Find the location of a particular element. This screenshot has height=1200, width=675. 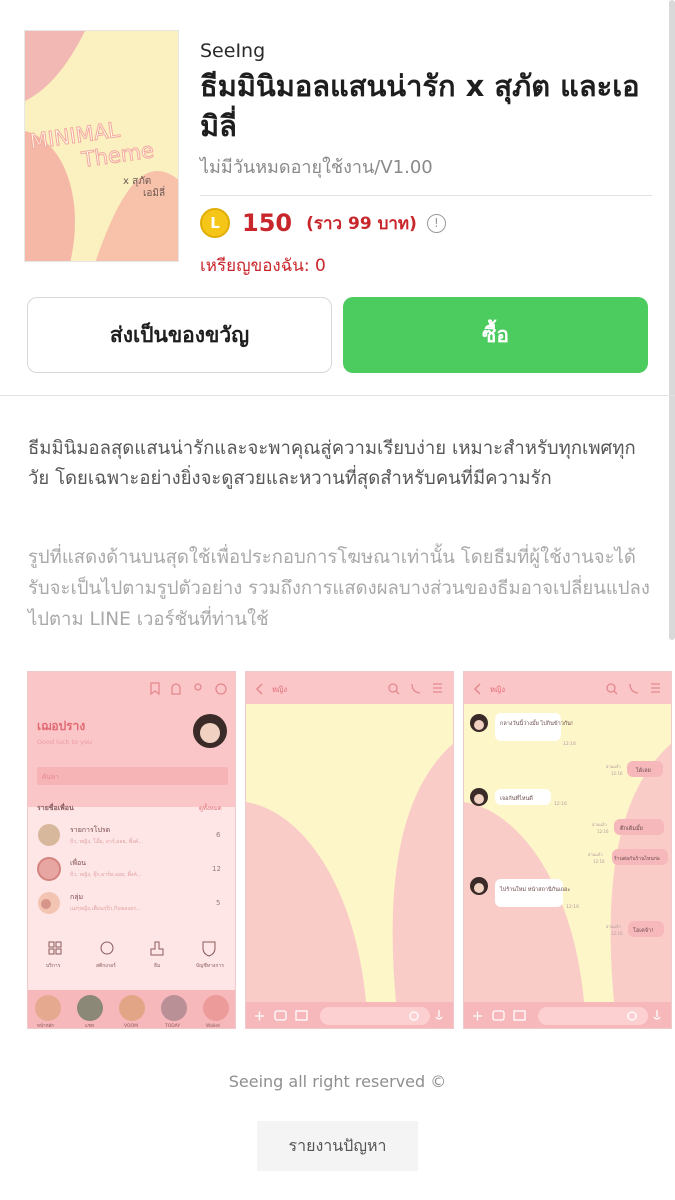

profile-name: เฌอปราง is located at coordinates (61, 726).